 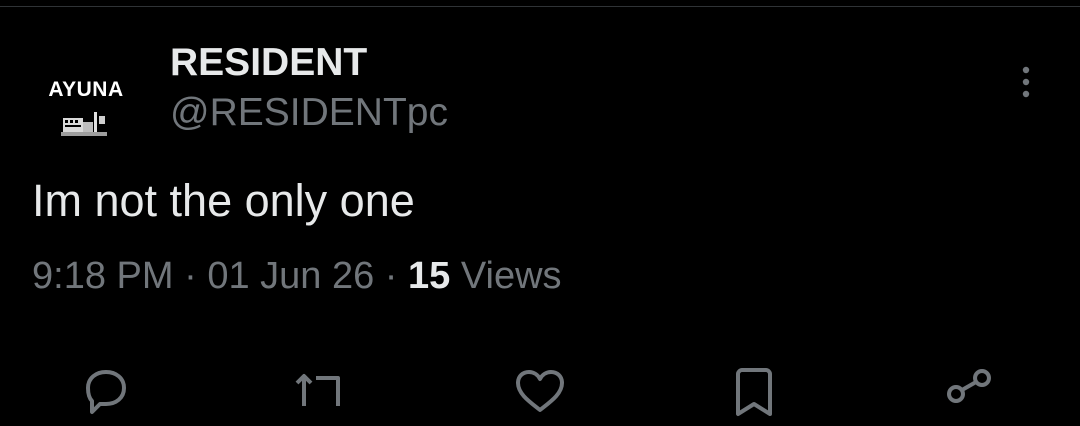 I want to click on more-vertical-icon, so click(x=1026, y=82).